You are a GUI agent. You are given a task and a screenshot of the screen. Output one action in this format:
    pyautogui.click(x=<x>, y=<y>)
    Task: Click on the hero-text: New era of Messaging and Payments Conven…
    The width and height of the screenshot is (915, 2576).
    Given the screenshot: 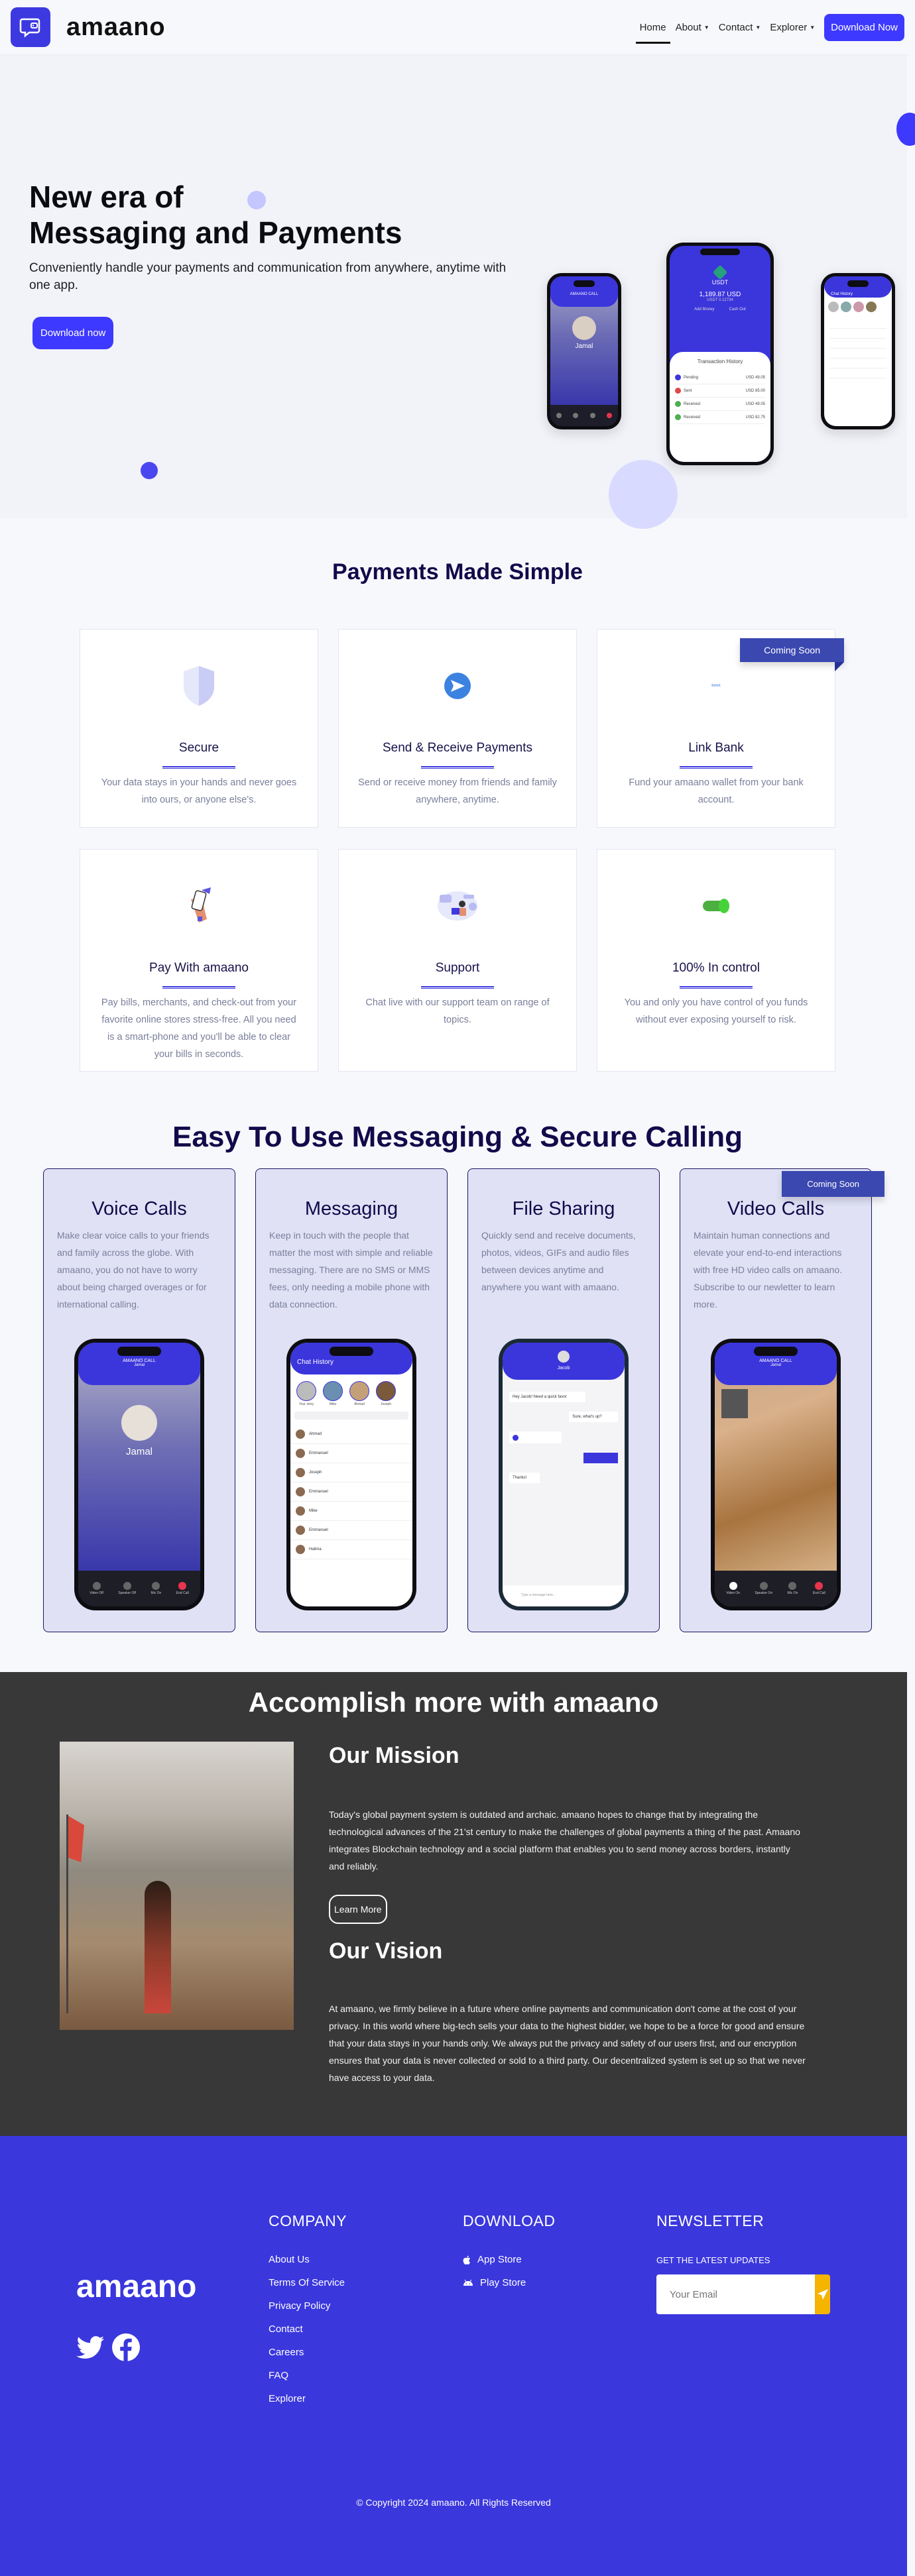 What is the action you would take?
    pyautogui.click(x=268, y=264)
    